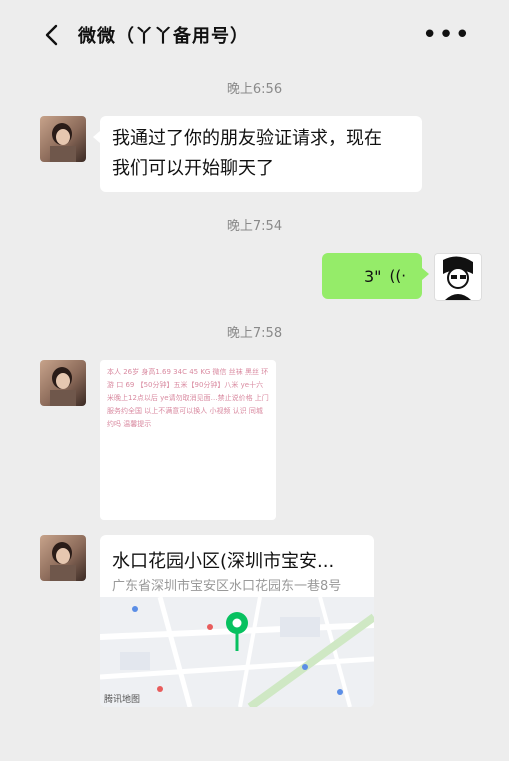  I want to click on map-preview: 腾讯地图, so click(237, 652).